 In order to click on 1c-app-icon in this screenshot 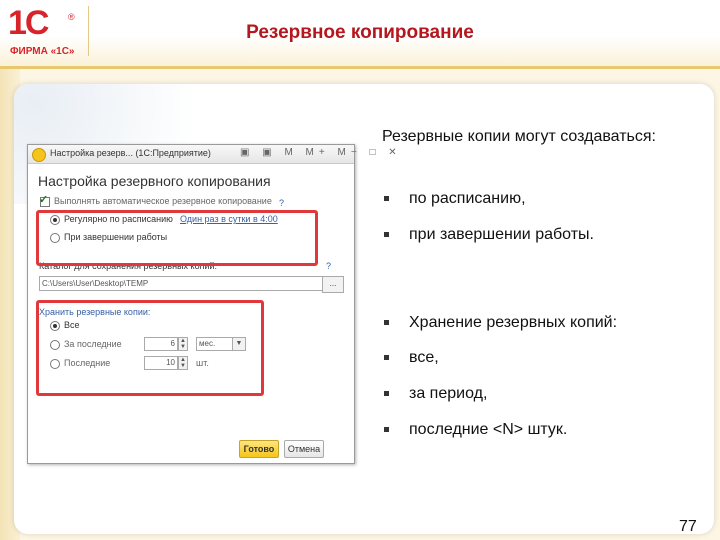, I will do `click(39, 155)`.